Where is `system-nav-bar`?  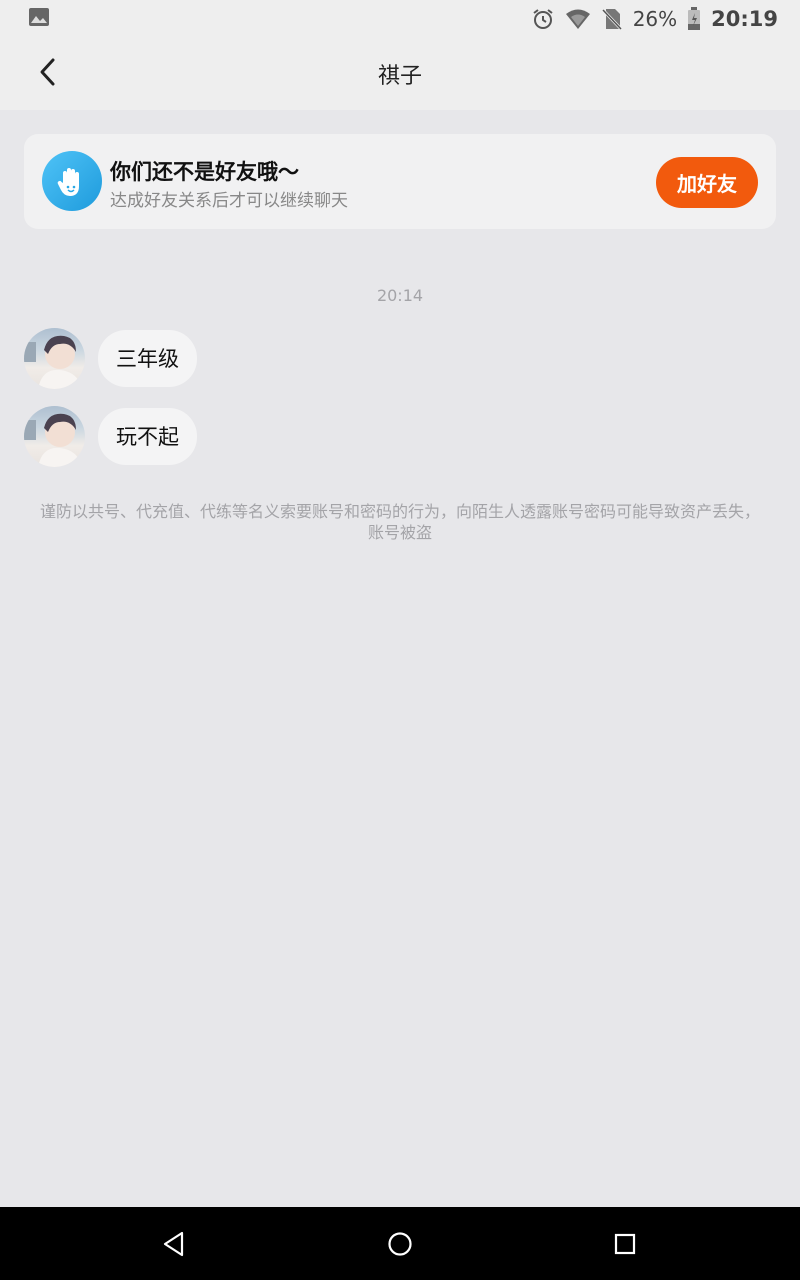 system-nav-bar is located at coordinates (400, 1243).